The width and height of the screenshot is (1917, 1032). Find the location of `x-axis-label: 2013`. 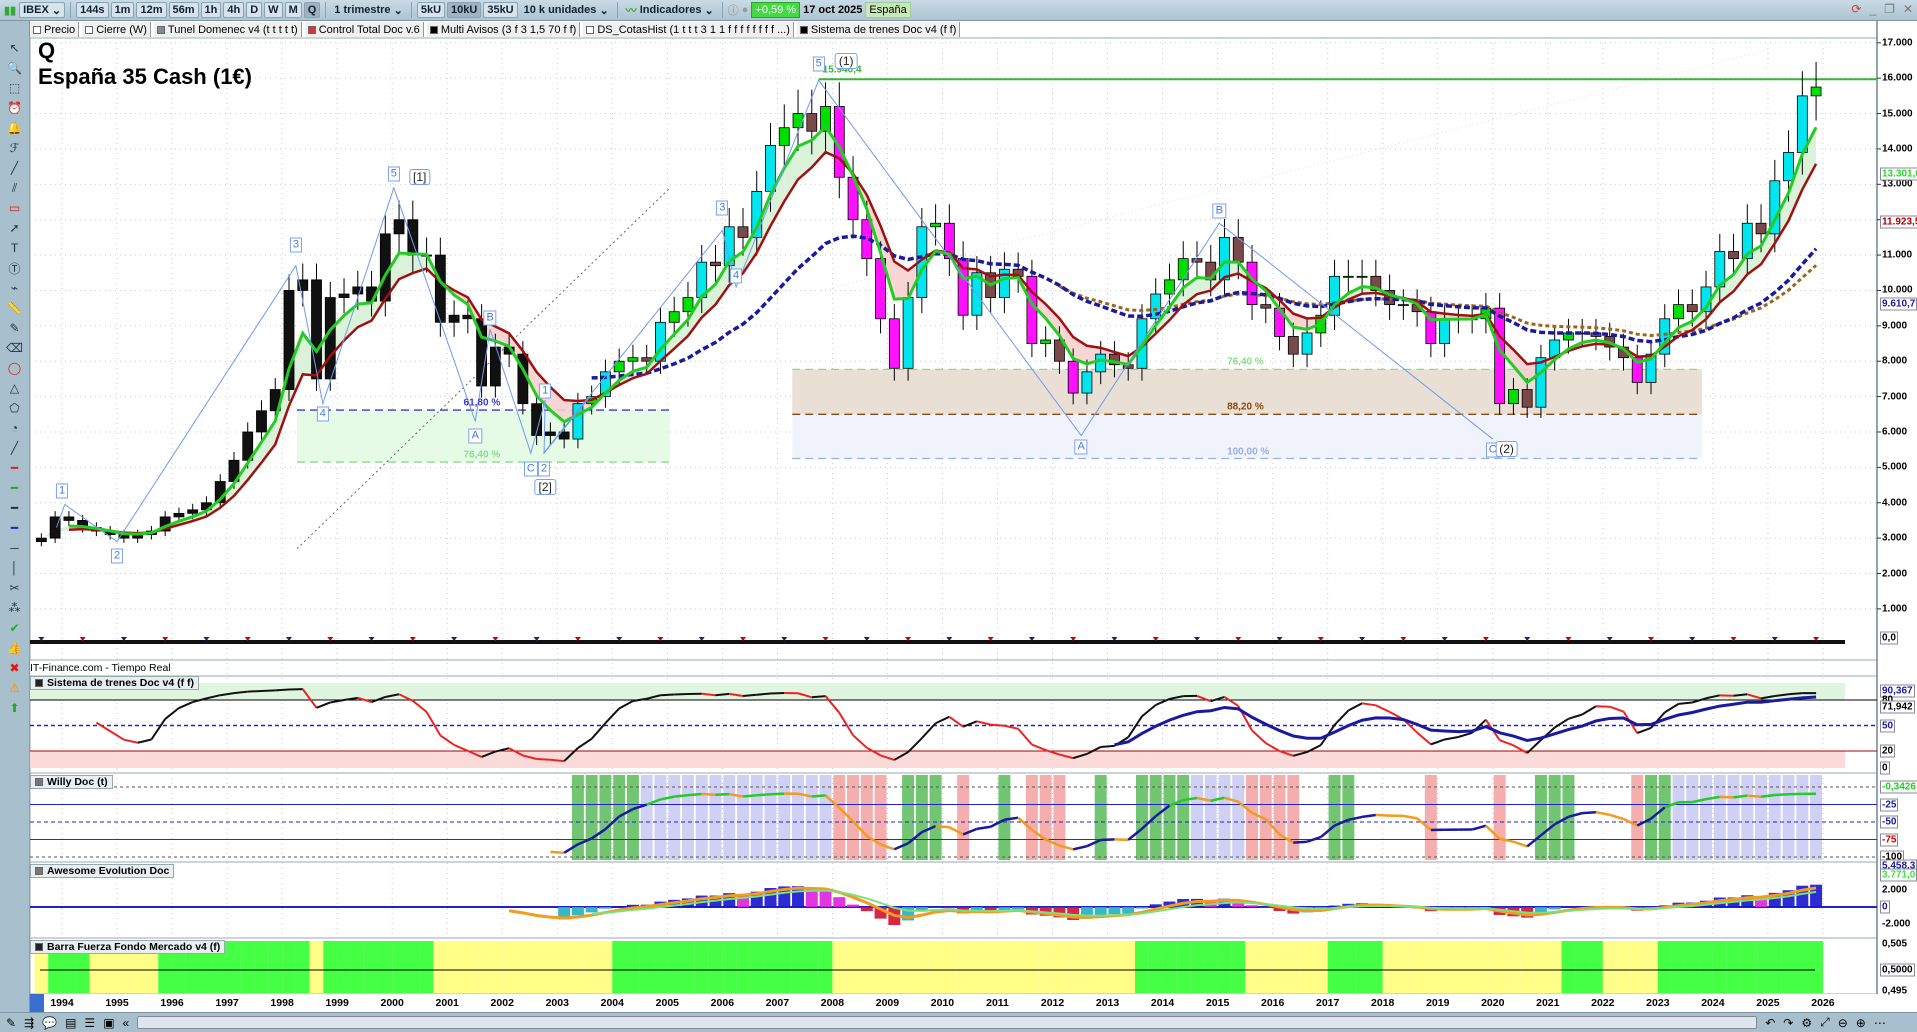

x-axis-label: 2013 is located at coordinates (1107, 1003).